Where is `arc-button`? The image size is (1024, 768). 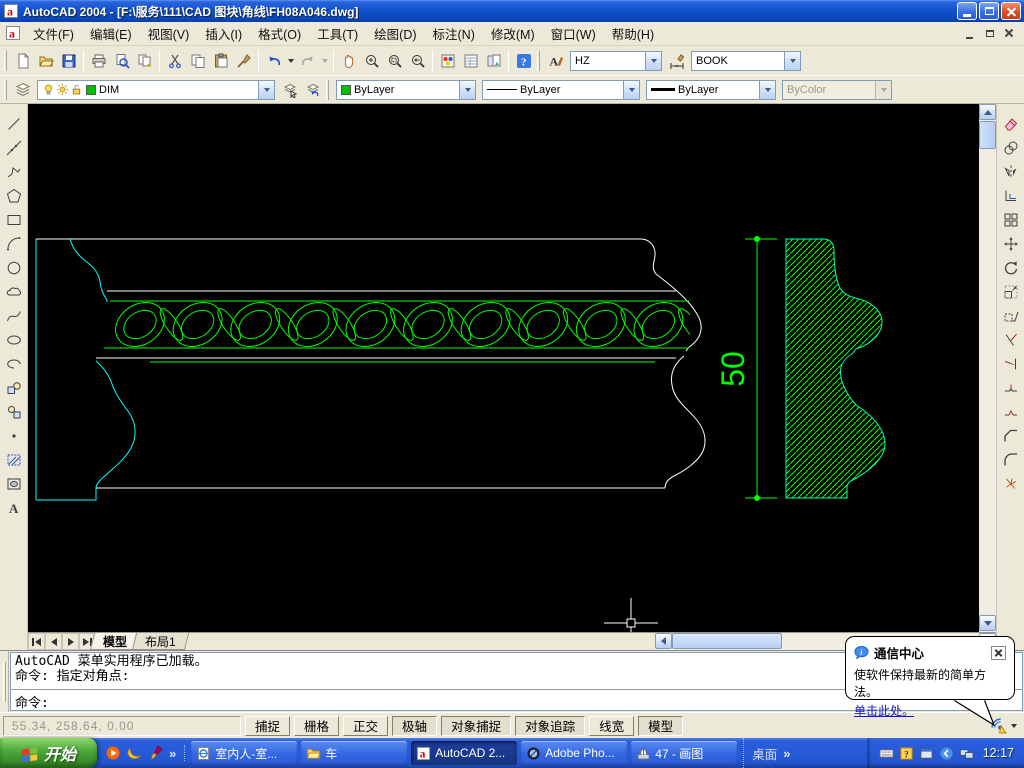 arc-button is located at coordinates (14, 244).